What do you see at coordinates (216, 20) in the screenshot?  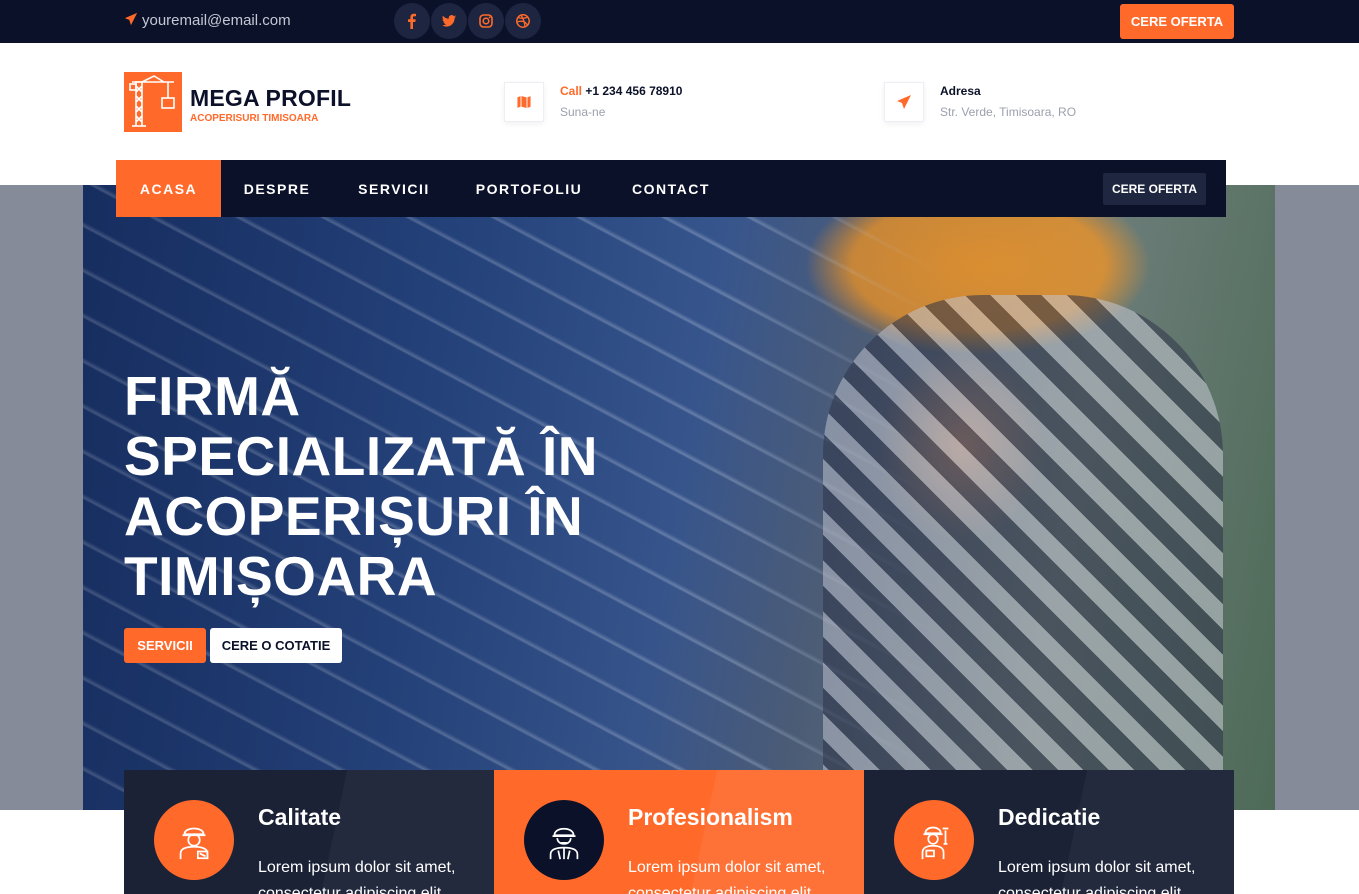 I see `email-text: youremail@email.com` at bounding box center [216, 20].